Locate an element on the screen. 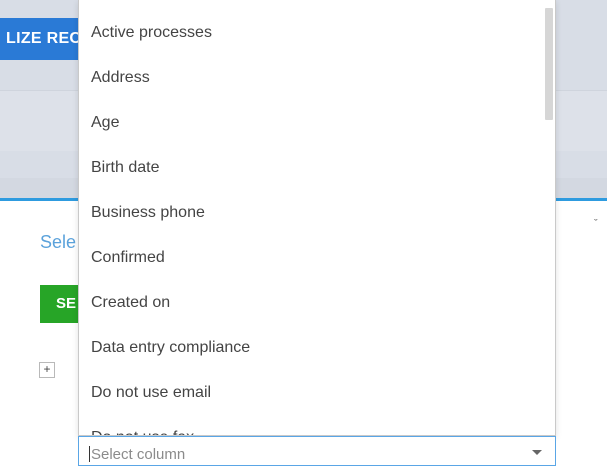 The height and width of the screenshot is (473, 607). dropdown-option: Business phone is located at coordinates (148, 224).